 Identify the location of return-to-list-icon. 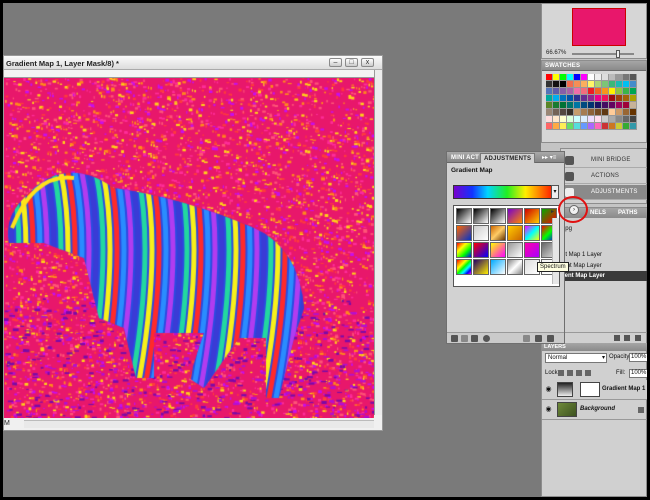
(454, 338).